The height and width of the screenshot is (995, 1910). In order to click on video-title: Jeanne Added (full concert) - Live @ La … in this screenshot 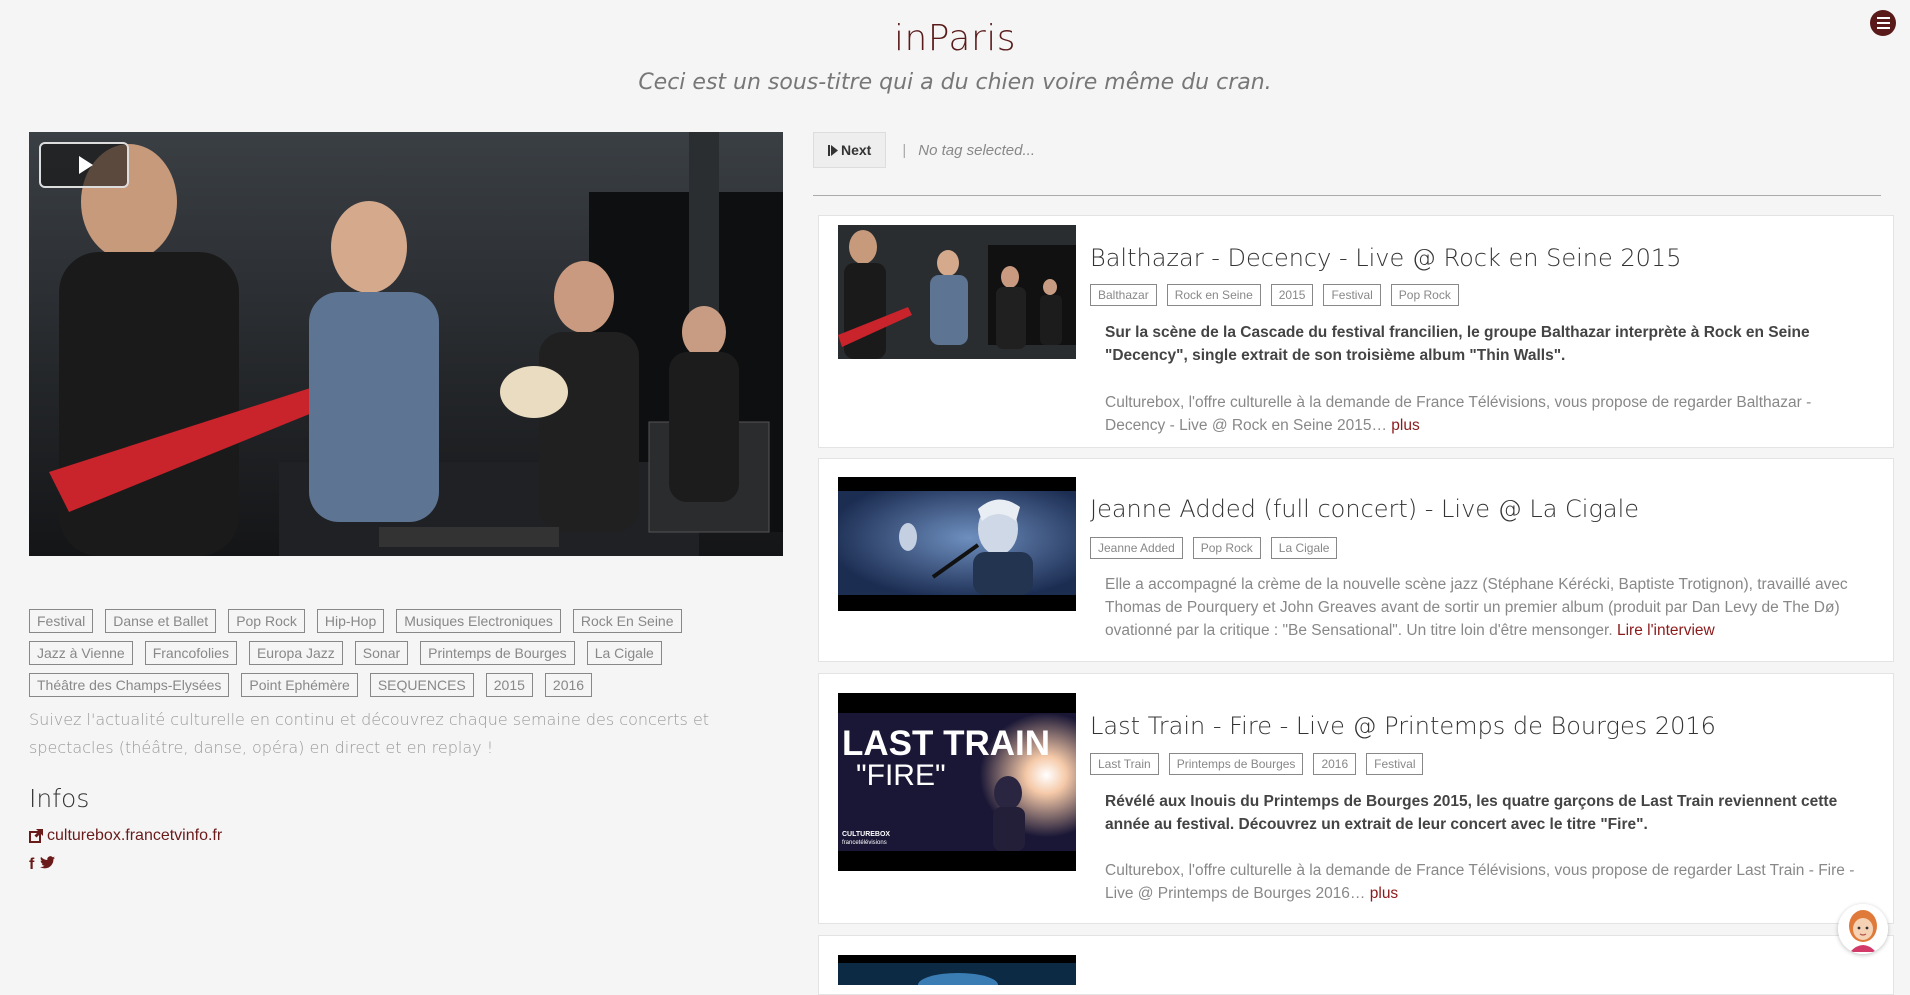, I will do `click(1364, 509)`.